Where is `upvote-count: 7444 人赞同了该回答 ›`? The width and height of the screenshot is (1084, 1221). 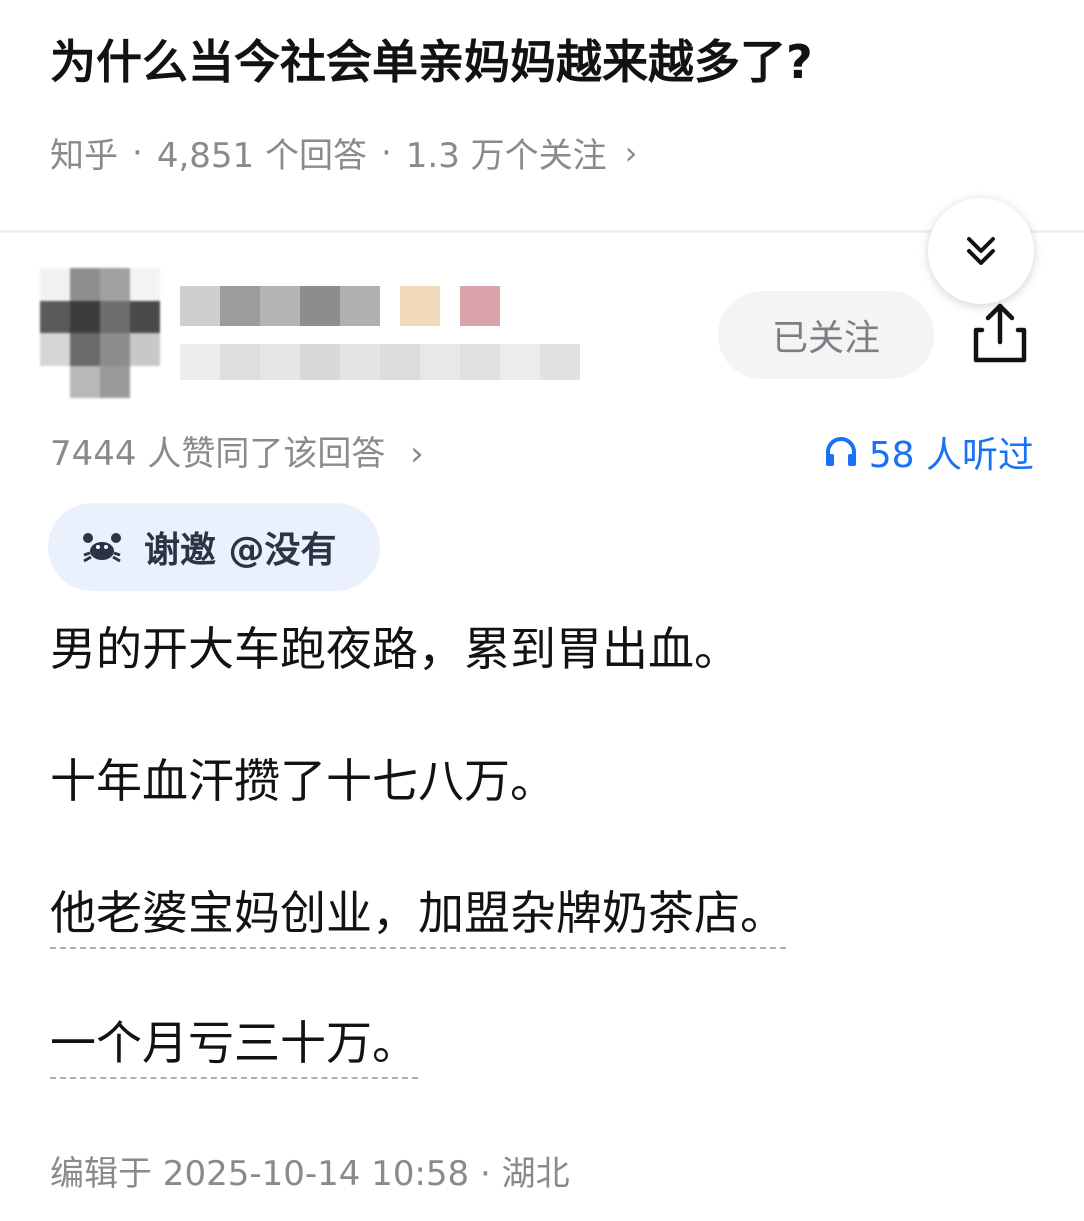
upvote-count: 7444 人赞同了该回答 › is located at coordinates (237, 450).